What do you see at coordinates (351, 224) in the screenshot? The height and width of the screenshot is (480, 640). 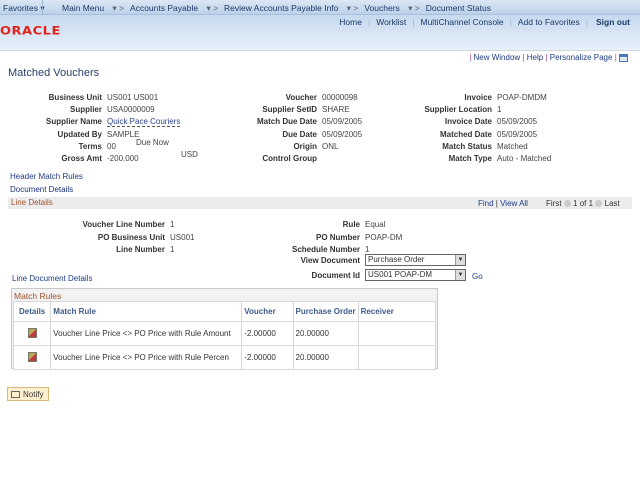 I see `field-label: Rule` at bounding box center [351, 224].